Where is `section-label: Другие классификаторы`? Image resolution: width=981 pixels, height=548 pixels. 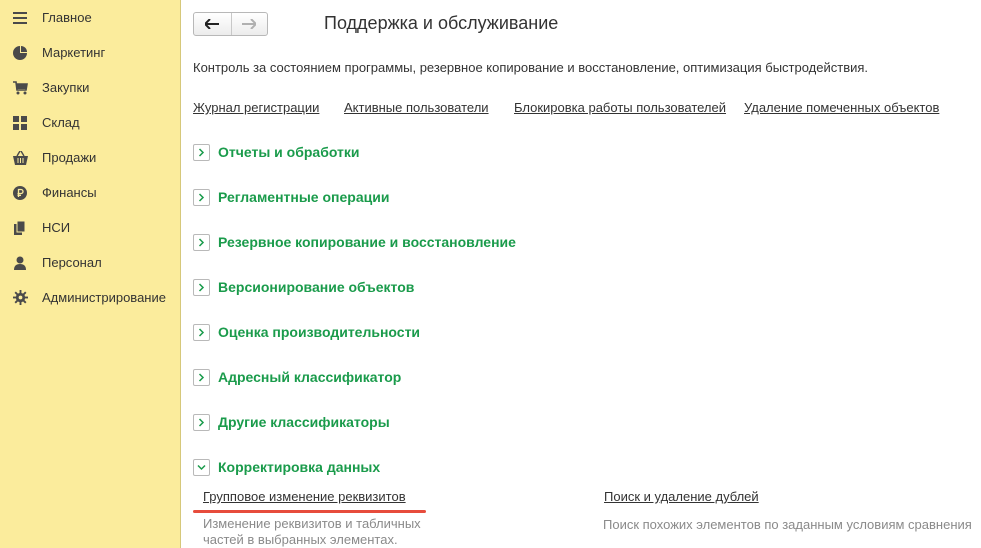
section-label: Другие классификаторы is located at coordinates (304, 422).